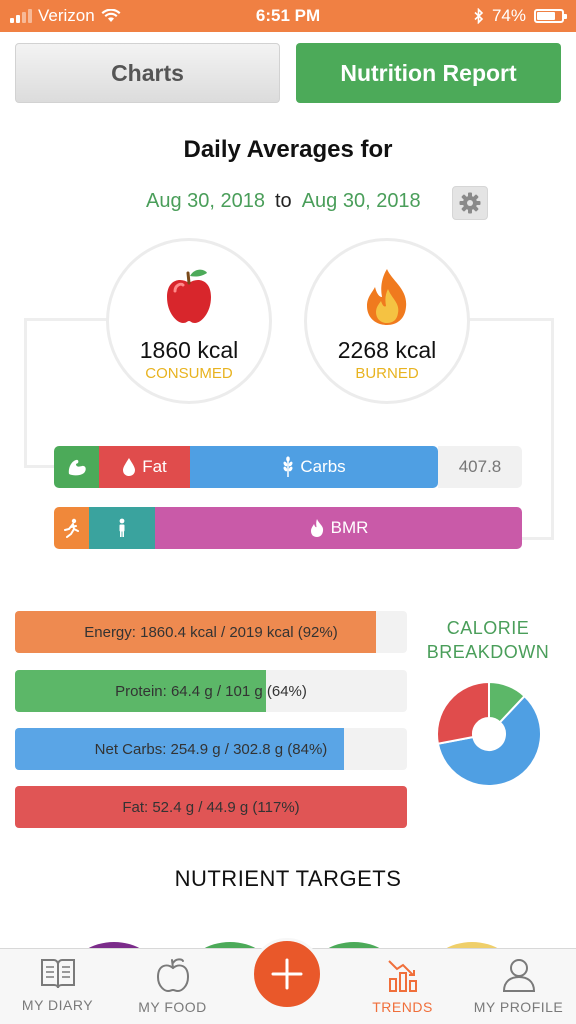  I want to click on consumed-label: CONSUMED, so click(189, 373).